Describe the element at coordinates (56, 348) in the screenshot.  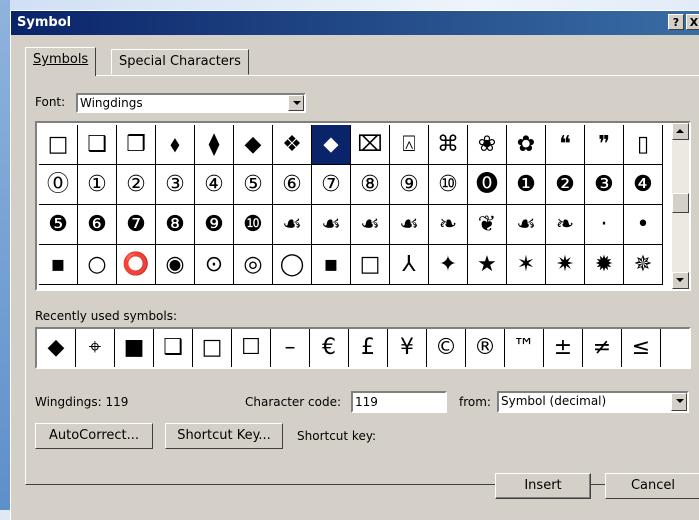
I see `recent-symbol-cell: ◆` at that location.